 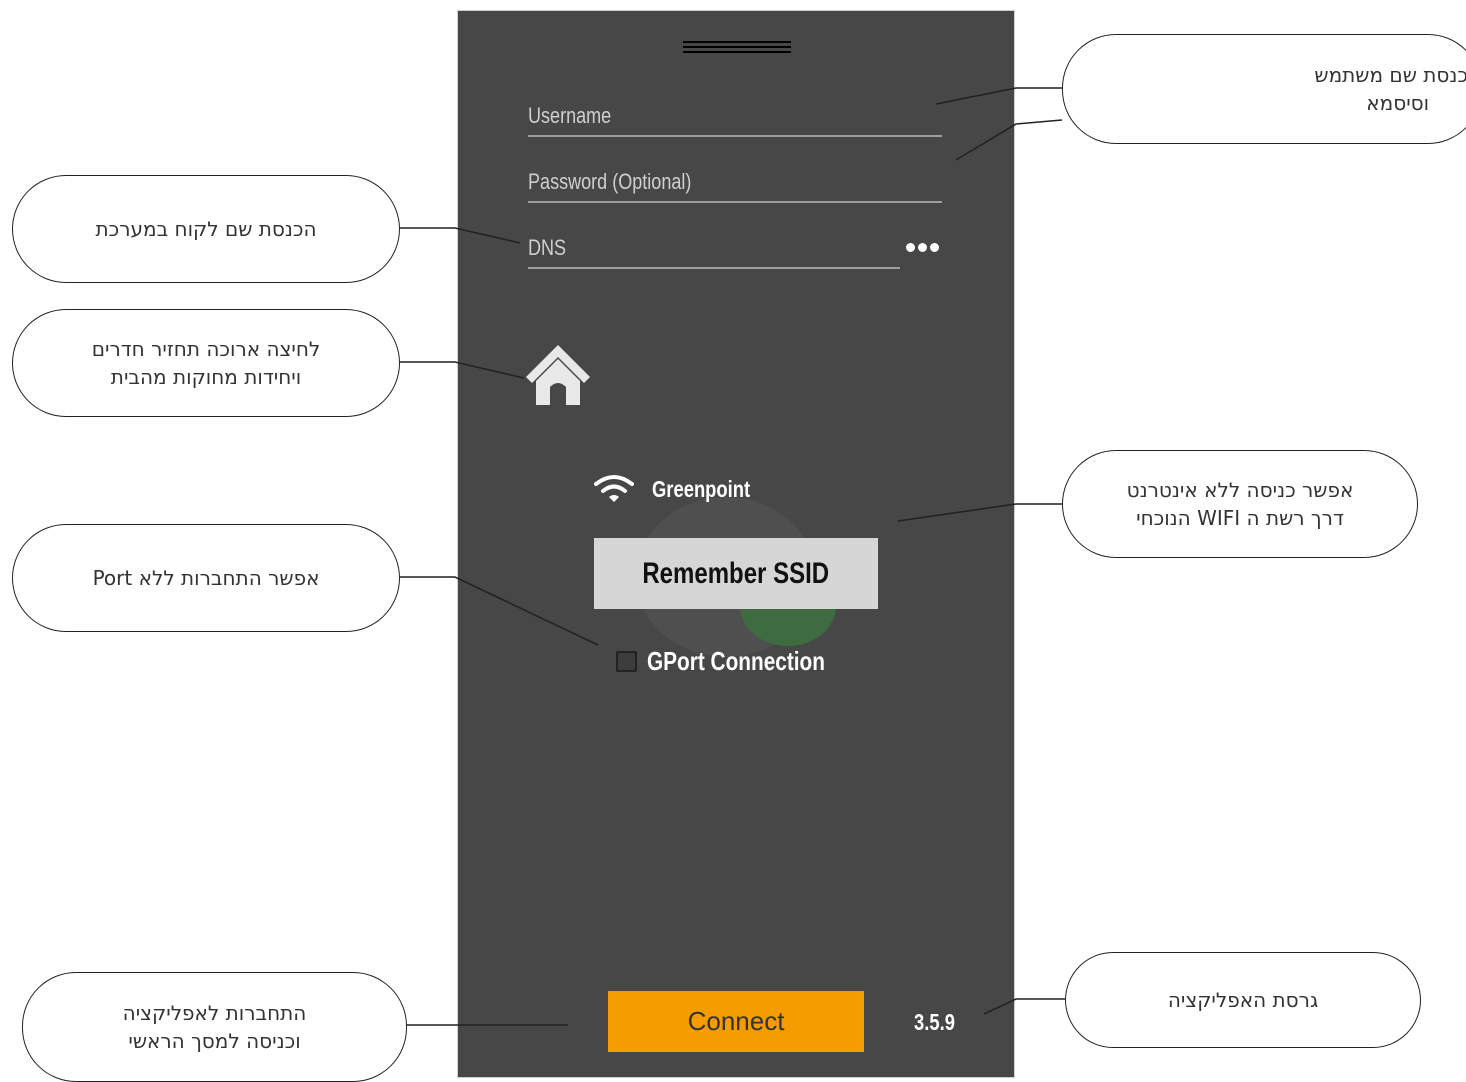 I want to click on callout-customer-name: הכנסת שם לקוח במערכת, so click(x=206, y=229).